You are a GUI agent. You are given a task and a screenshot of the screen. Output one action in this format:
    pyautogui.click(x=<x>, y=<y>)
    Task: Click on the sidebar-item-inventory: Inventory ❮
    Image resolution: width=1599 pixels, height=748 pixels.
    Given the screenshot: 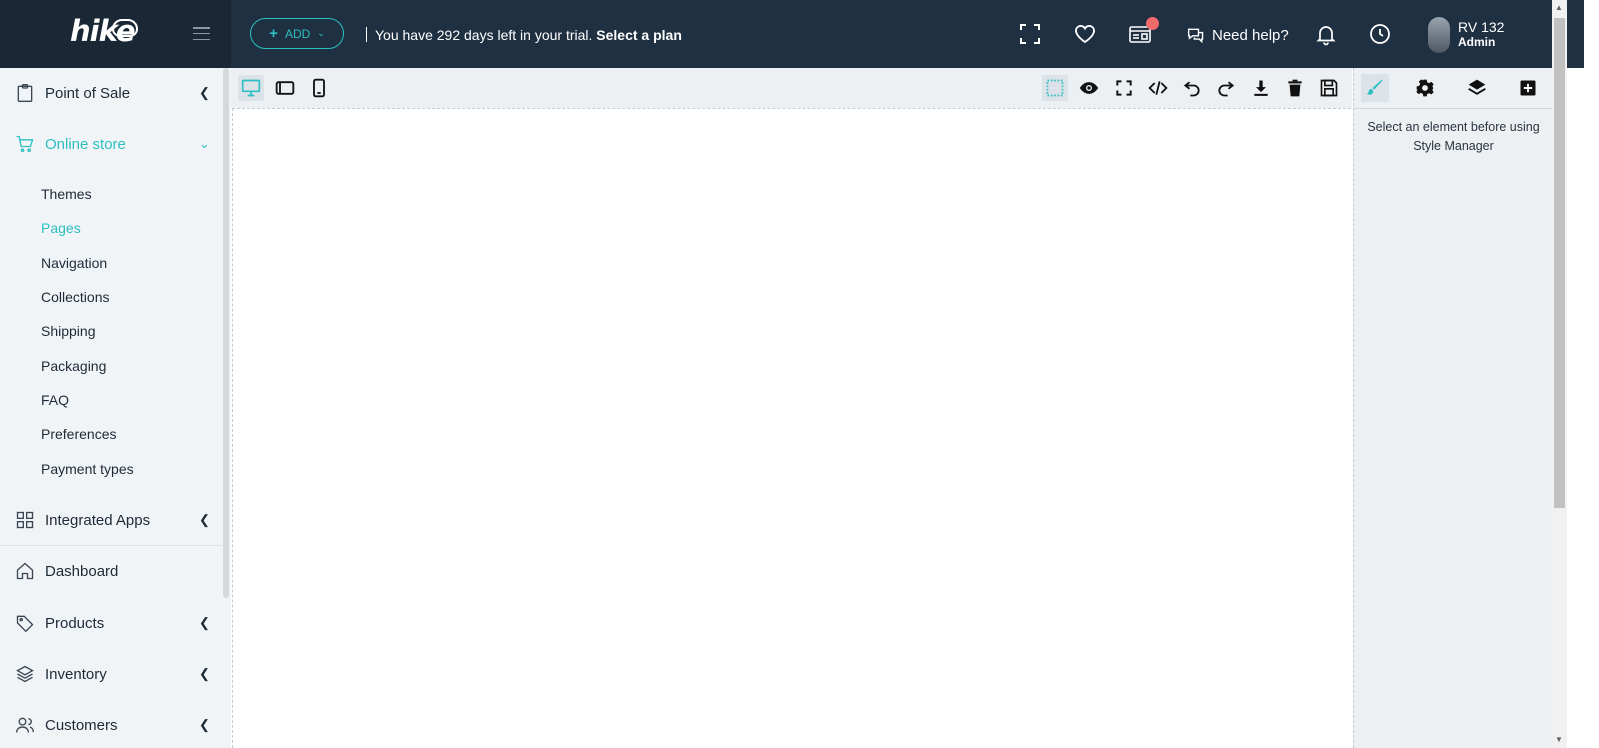 What is the action you would take?
    pyautogui.click(x=111, y=674)
    